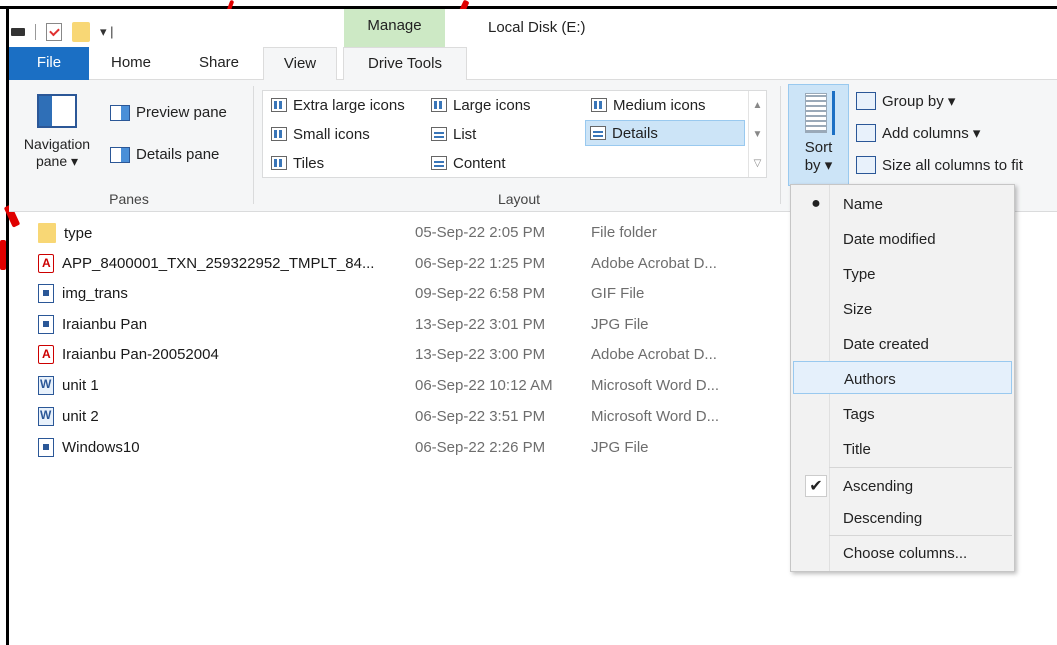  I want to click on menu-item-label: Ascending, so click(878, 486).